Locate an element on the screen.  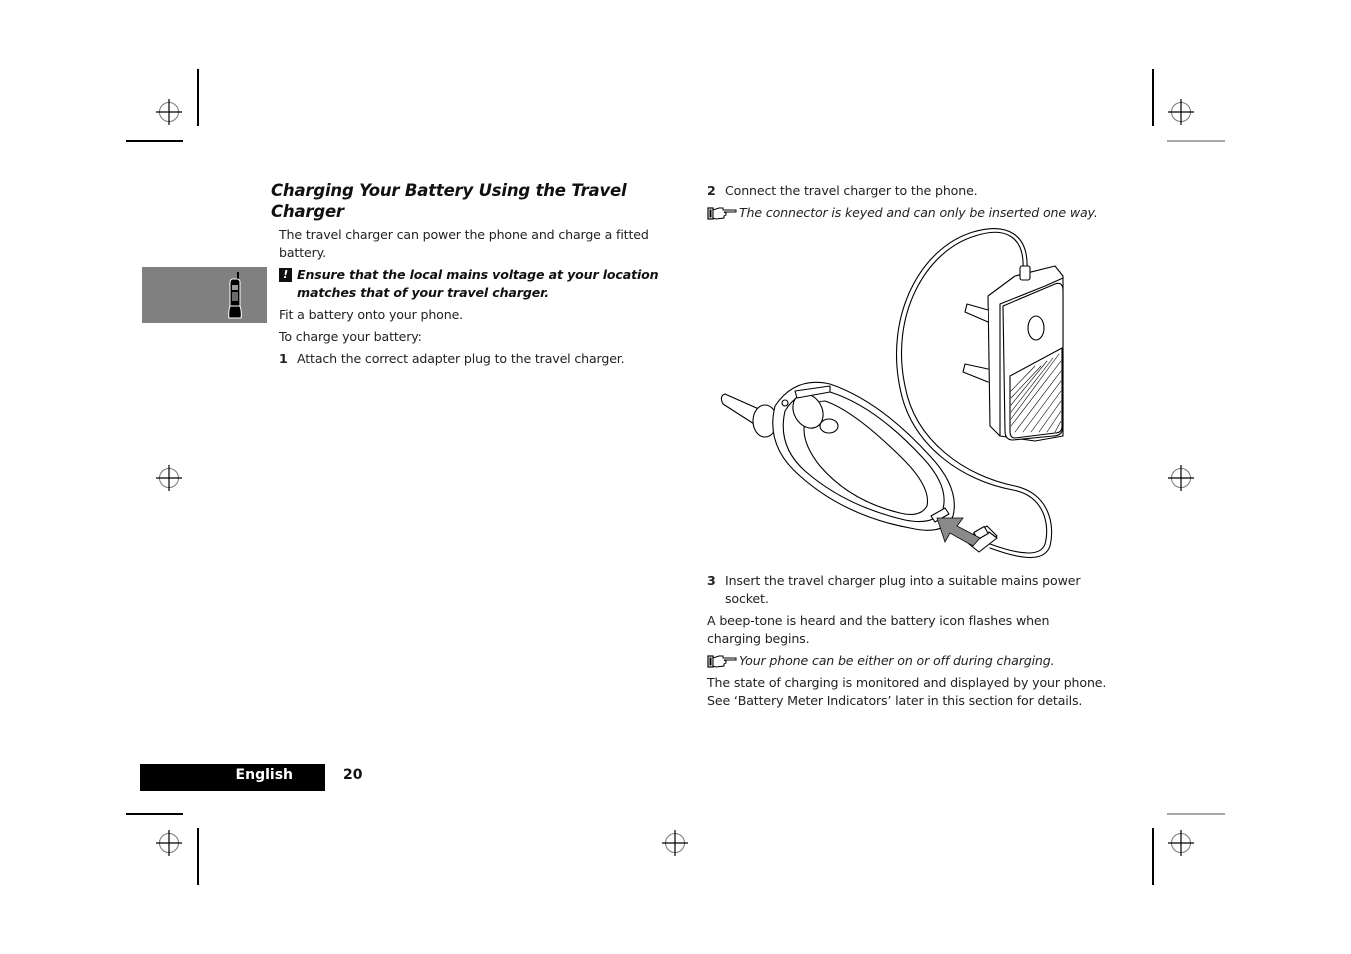
section-tab is located at coordinates (204, 295).